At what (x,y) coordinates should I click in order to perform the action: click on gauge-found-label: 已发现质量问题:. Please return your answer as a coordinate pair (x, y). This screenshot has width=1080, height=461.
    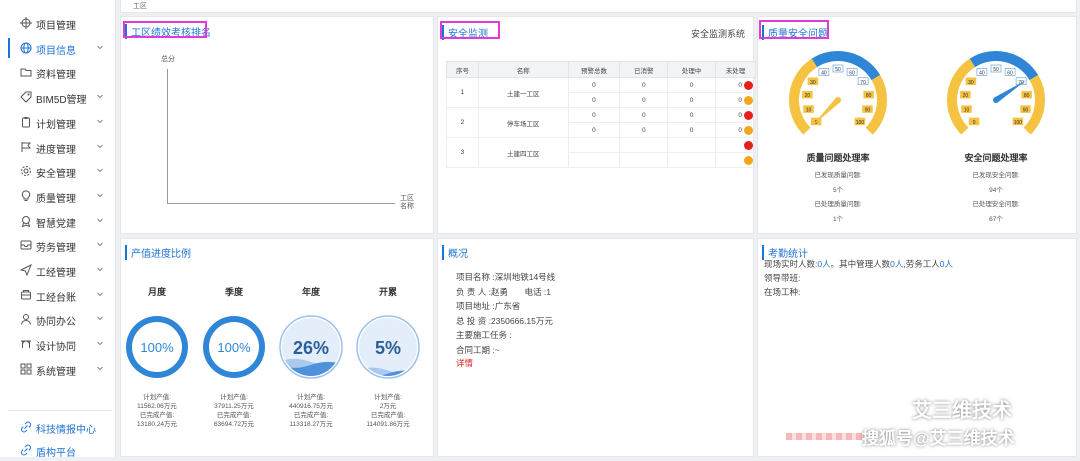
    Looking at the image, I should click on (838, 175).